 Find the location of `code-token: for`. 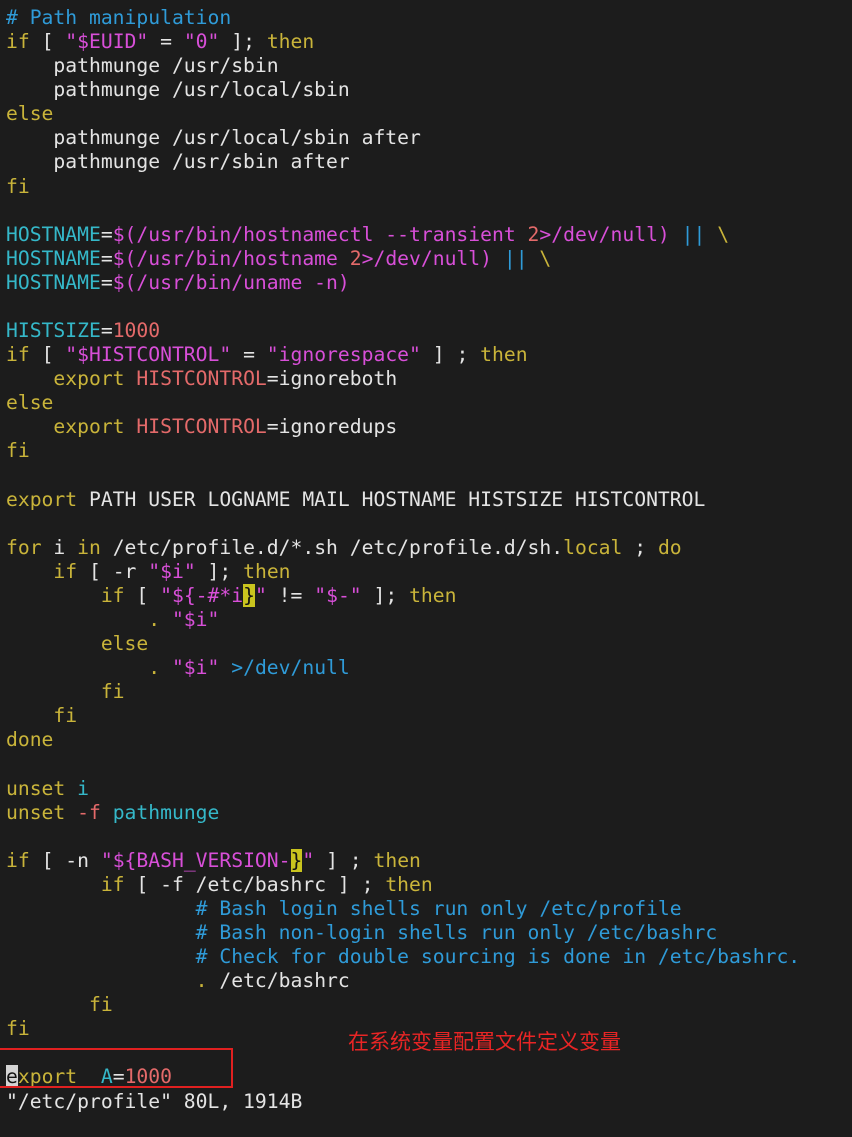

code-token: for is located at coordinates (24, 547).